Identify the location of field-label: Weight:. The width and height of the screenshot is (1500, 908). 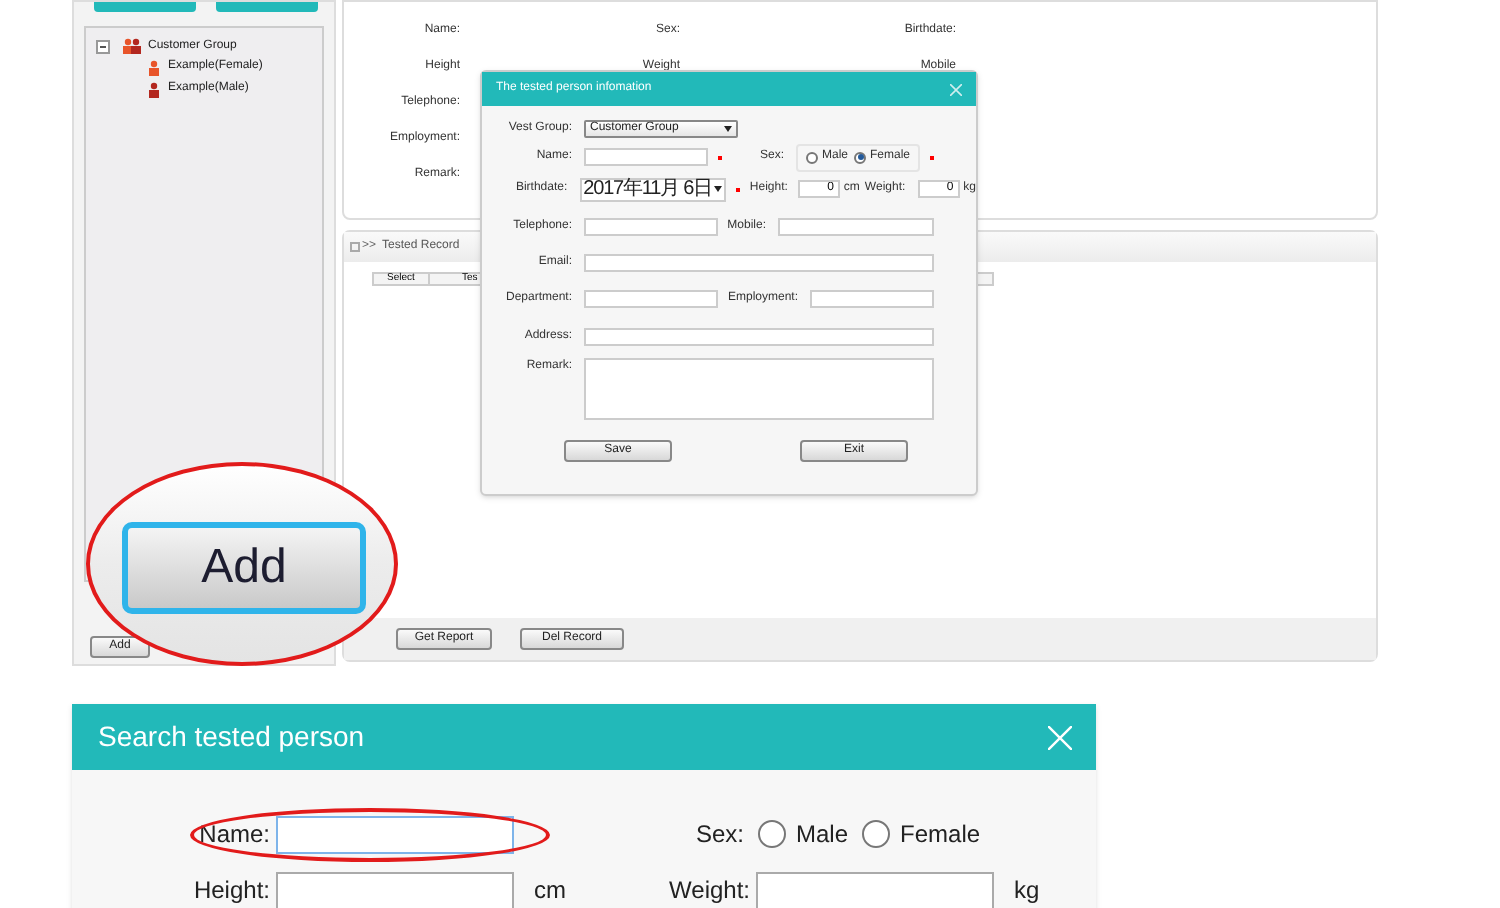
(709, 891).